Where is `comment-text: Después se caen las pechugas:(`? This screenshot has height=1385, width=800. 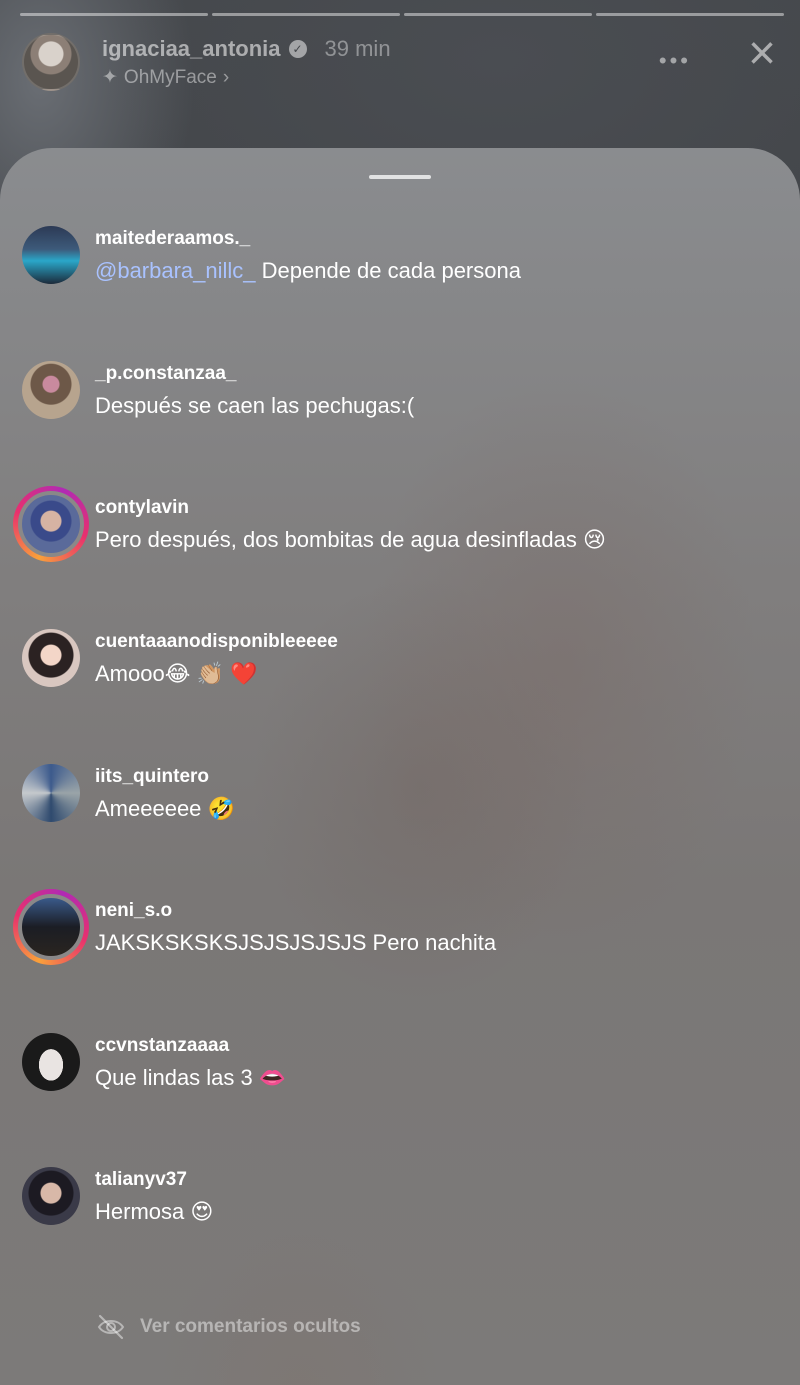
comment-text: Después se caen las pechugas:( is located at coordinates (255, 405).